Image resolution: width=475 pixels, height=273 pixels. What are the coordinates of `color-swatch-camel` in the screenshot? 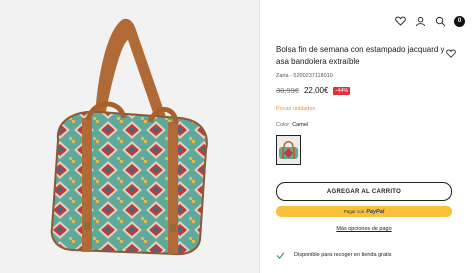 It's located at (288, 150).